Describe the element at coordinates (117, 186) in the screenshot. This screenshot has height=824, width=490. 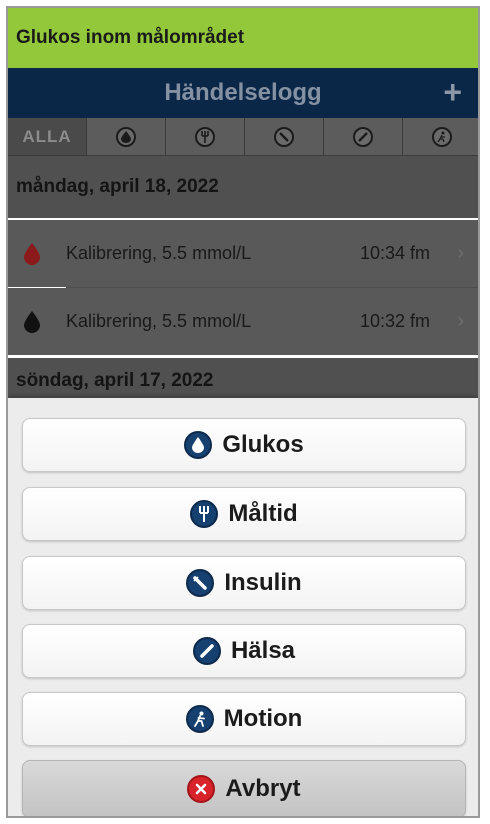
I see `day-date: måndag, april 18, 2022` at that location.